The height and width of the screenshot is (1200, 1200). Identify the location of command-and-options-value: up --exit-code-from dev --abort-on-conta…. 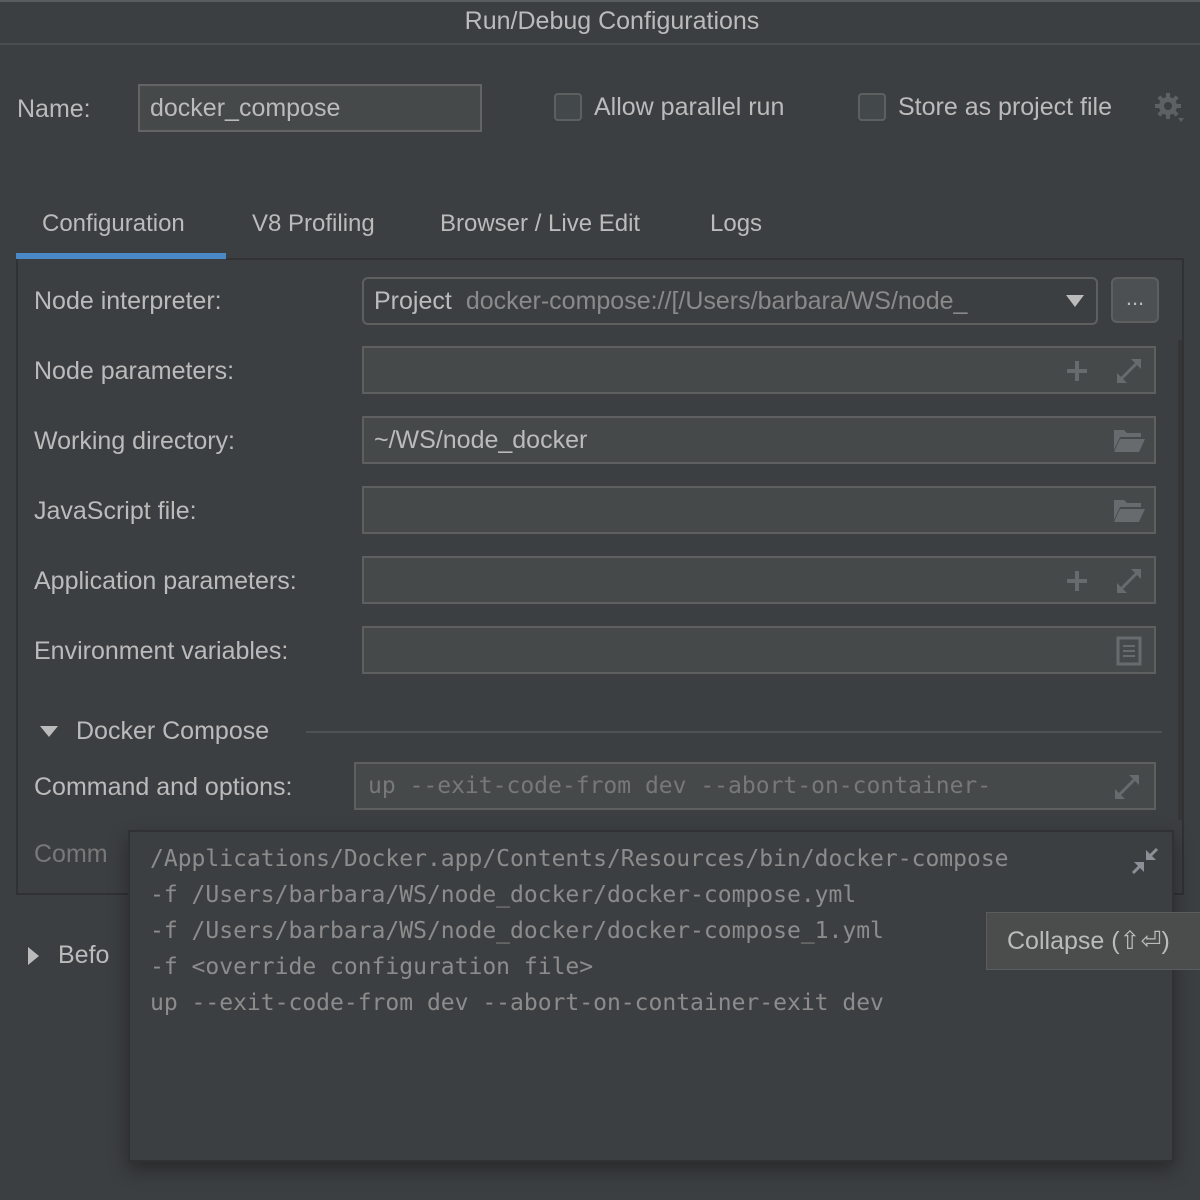
(680, 786).